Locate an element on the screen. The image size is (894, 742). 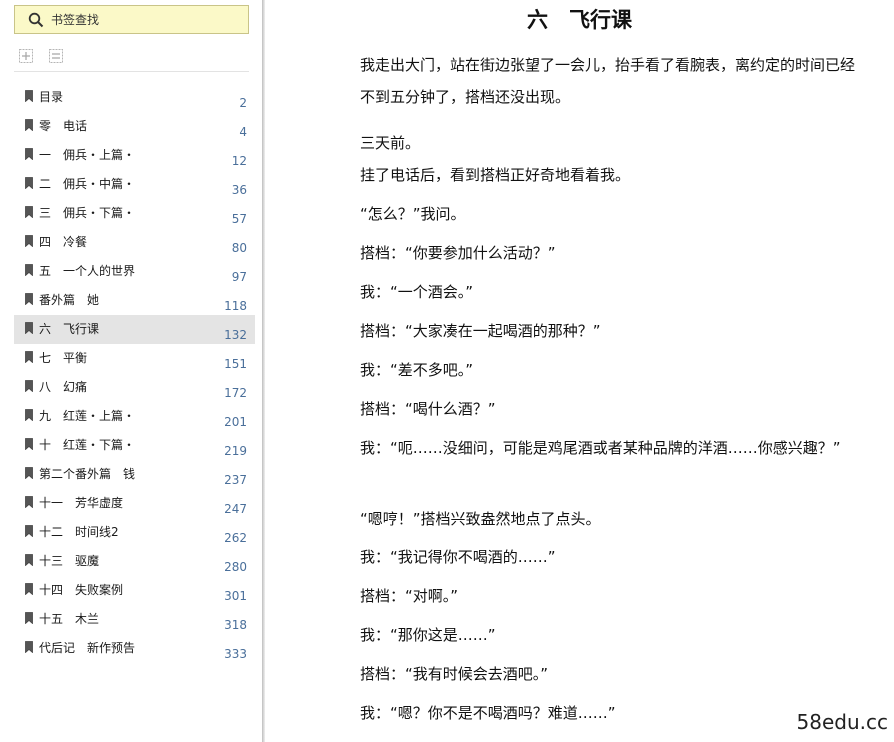
toc-item: 七 平衡 151 is located at coordinates (134, 358).